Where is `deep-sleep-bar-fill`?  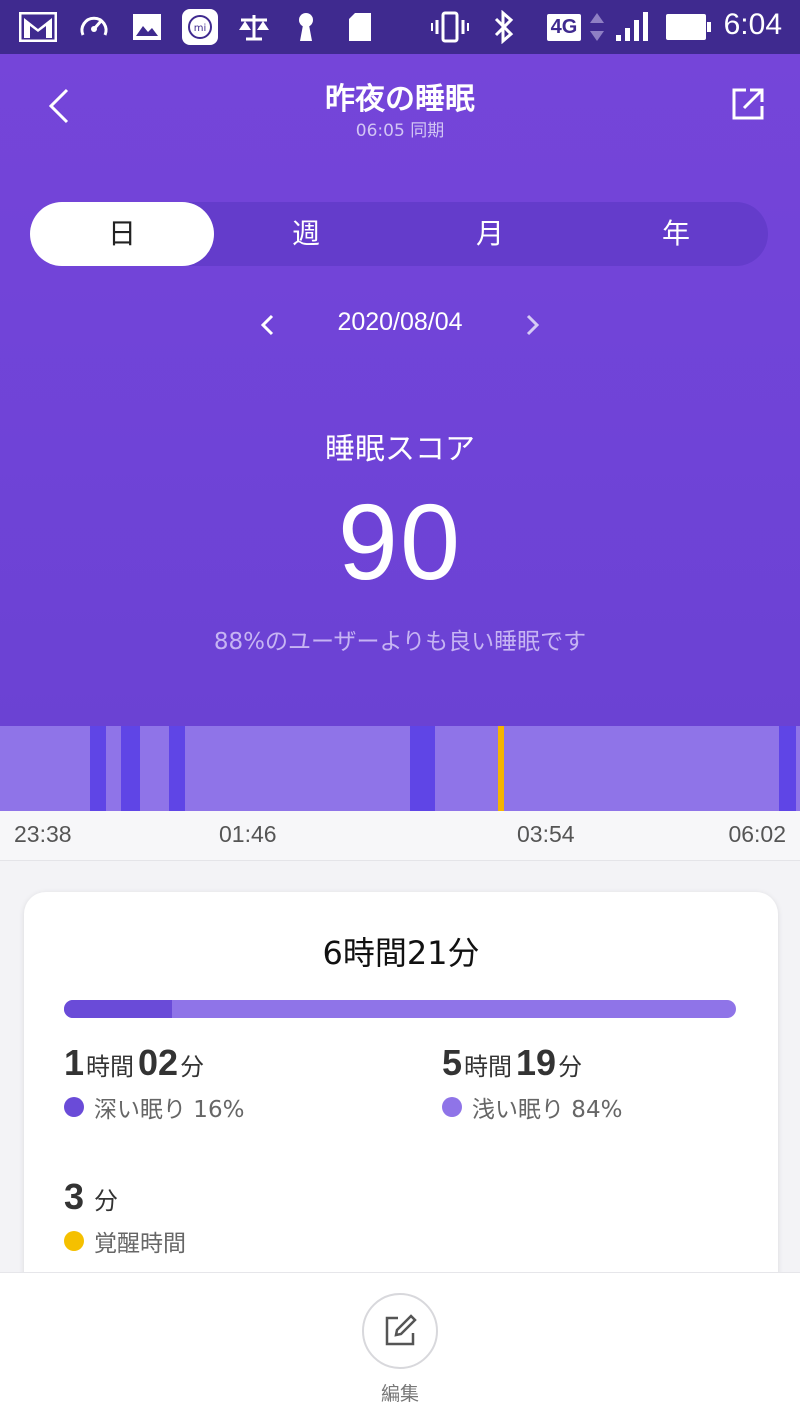 deep-sleep-bar-fill is located at coordinates (118, 1009).